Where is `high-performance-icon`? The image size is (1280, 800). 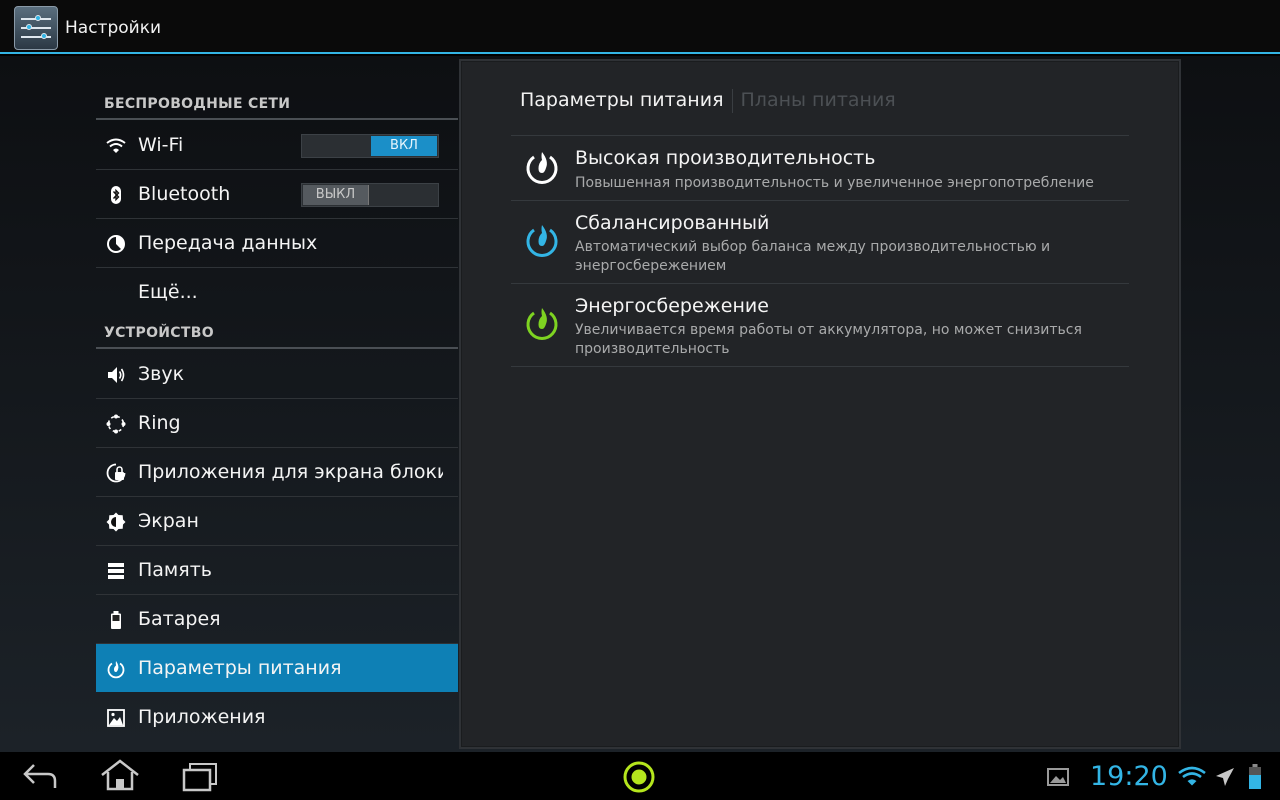 high-performance-icon is located at coordinates (542, 168).